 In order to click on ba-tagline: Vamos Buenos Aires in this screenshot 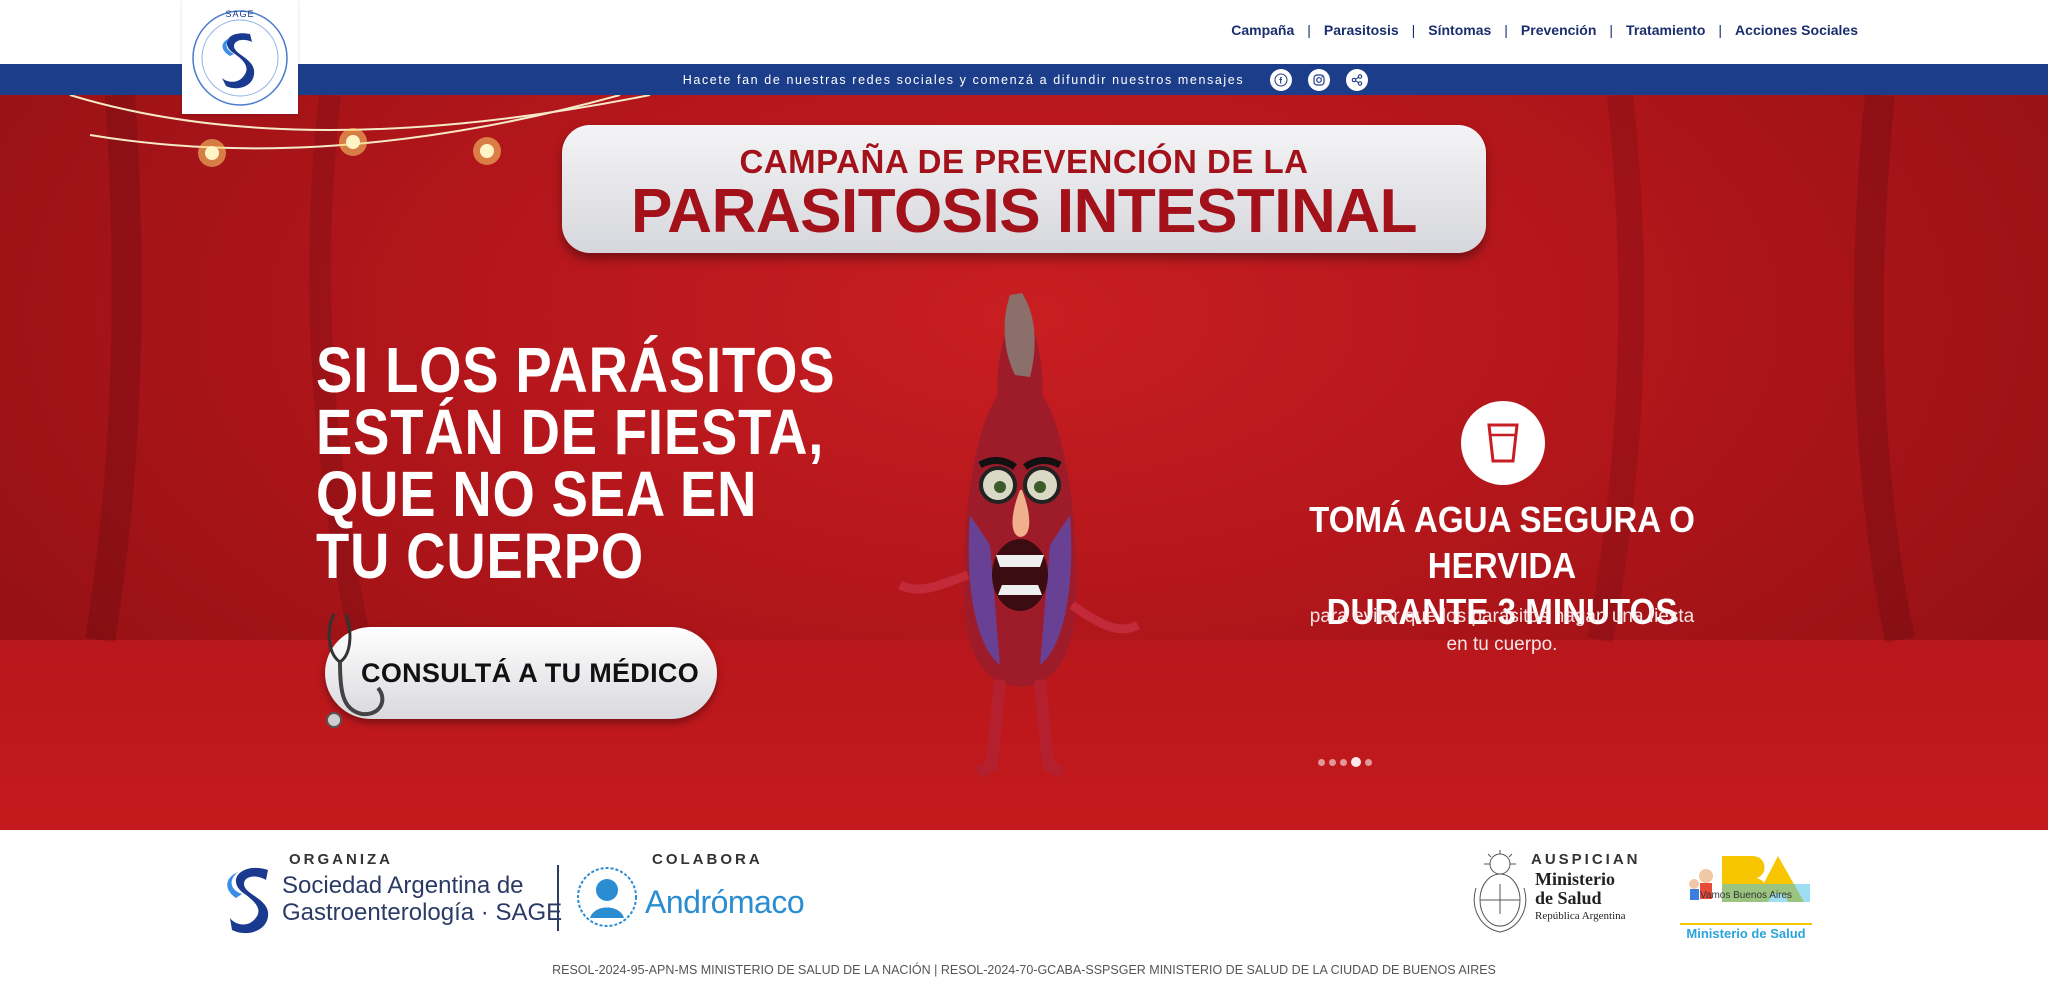, I will do `click(1746, 895)`.